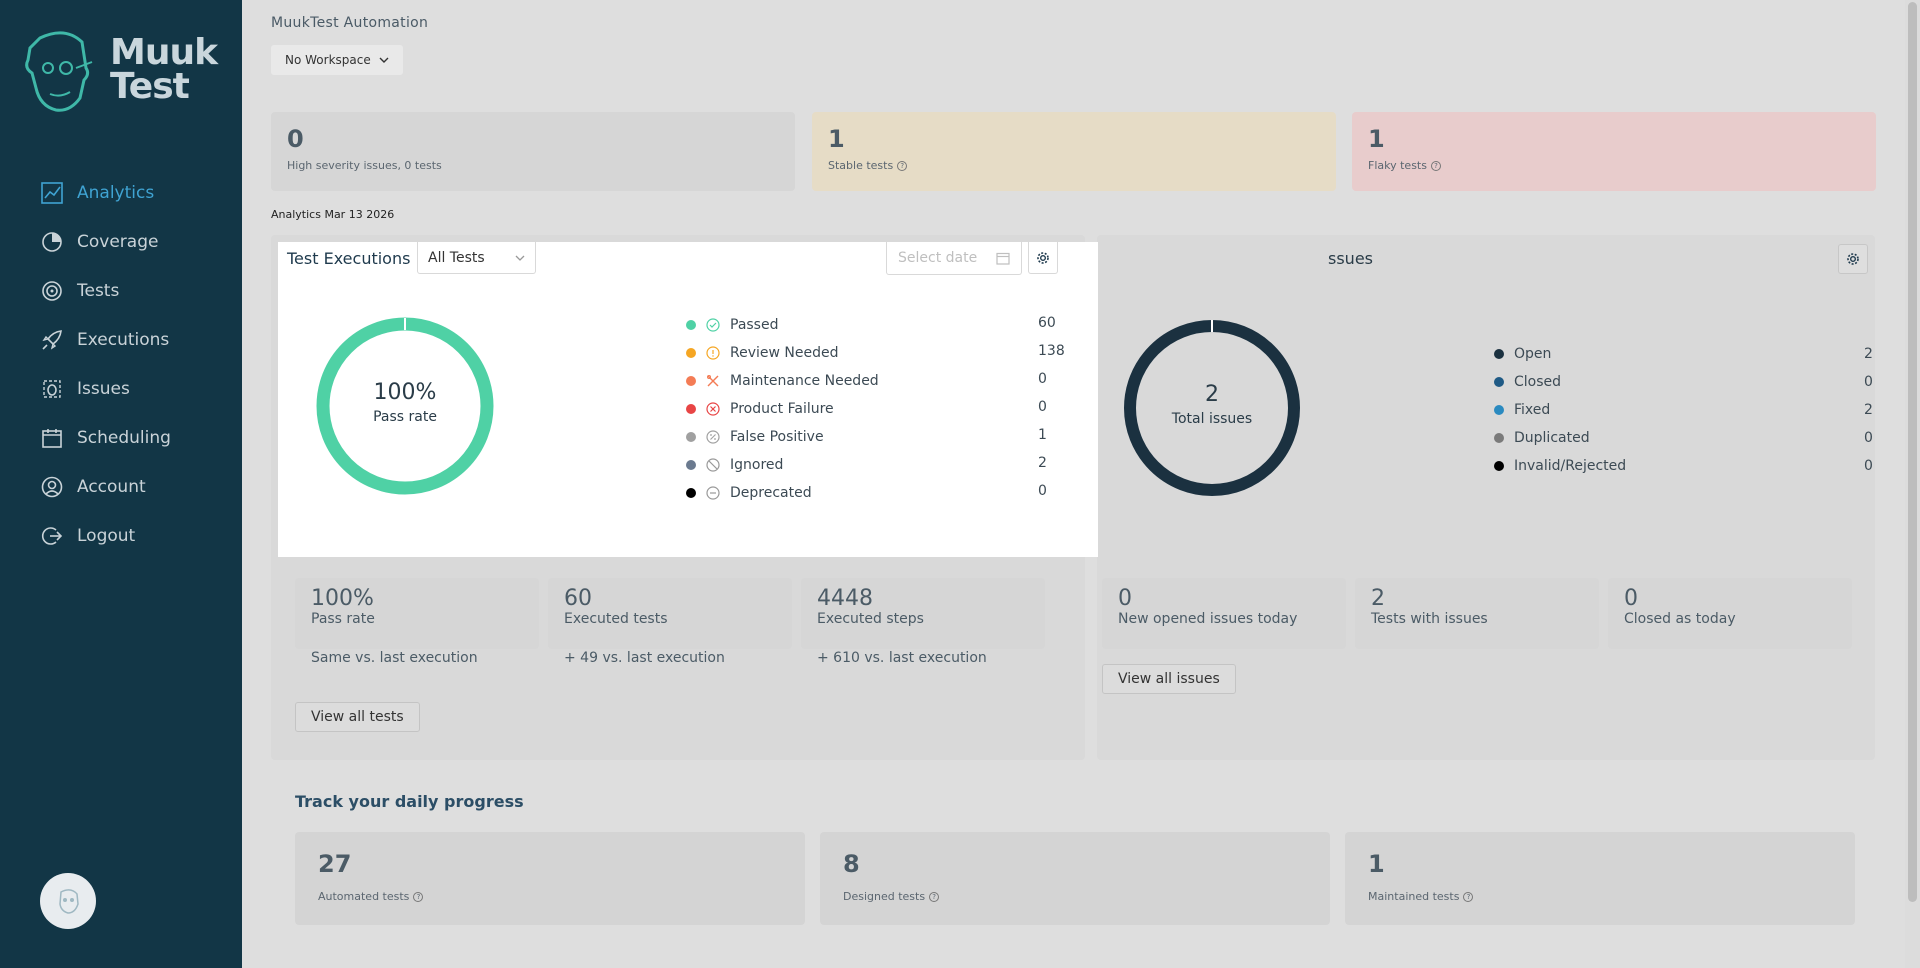 The image size is (1920, 968). What do you see at coordinates (1042, 379) in the screenshot?
I see `legend-value-maintenance-needed: 0` at bounding box center [1042, 379].